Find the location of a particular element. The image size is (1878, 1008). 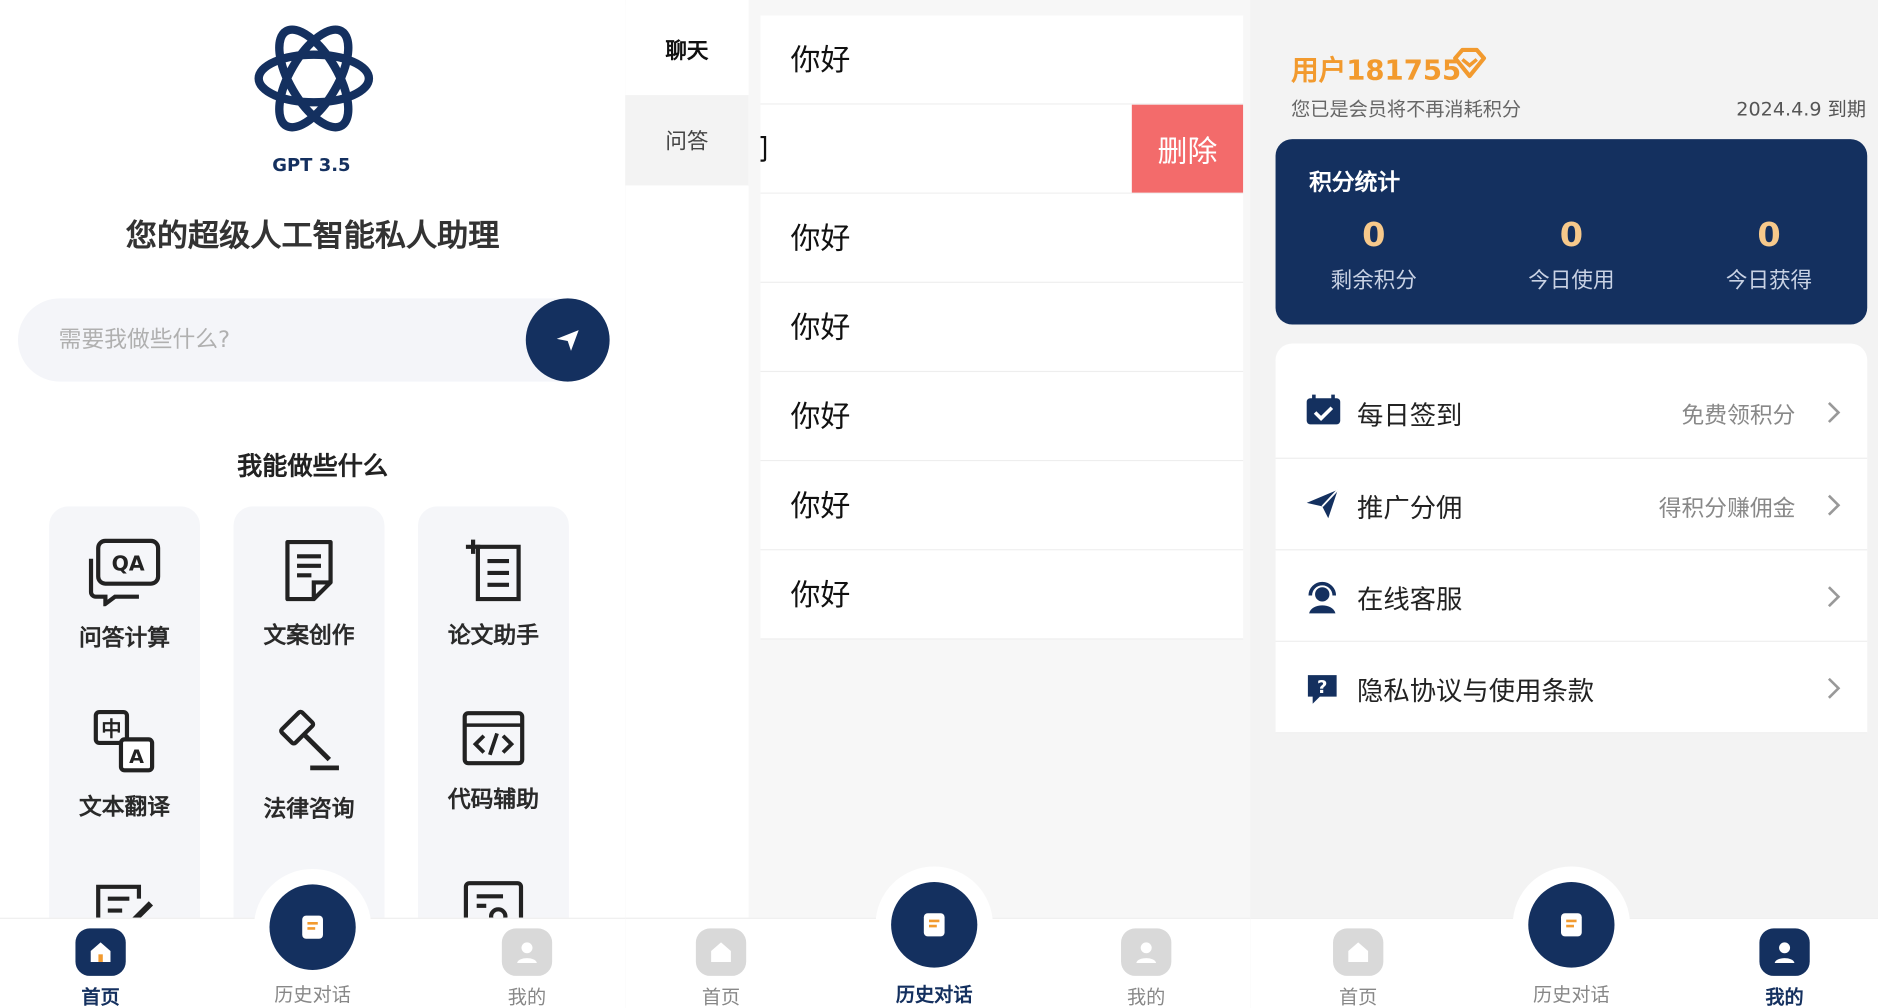

feature-legal: 法律咨询 is located at coordinates (309, 757).